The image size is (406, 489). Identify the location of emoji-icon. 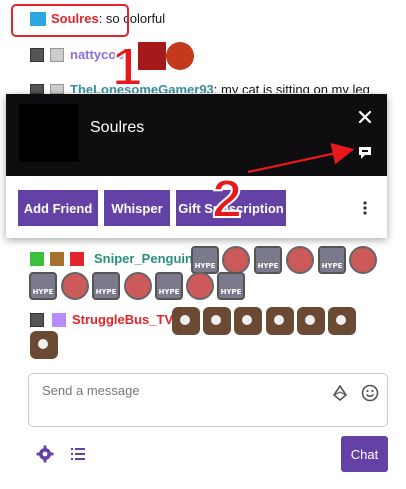
(370, 393).